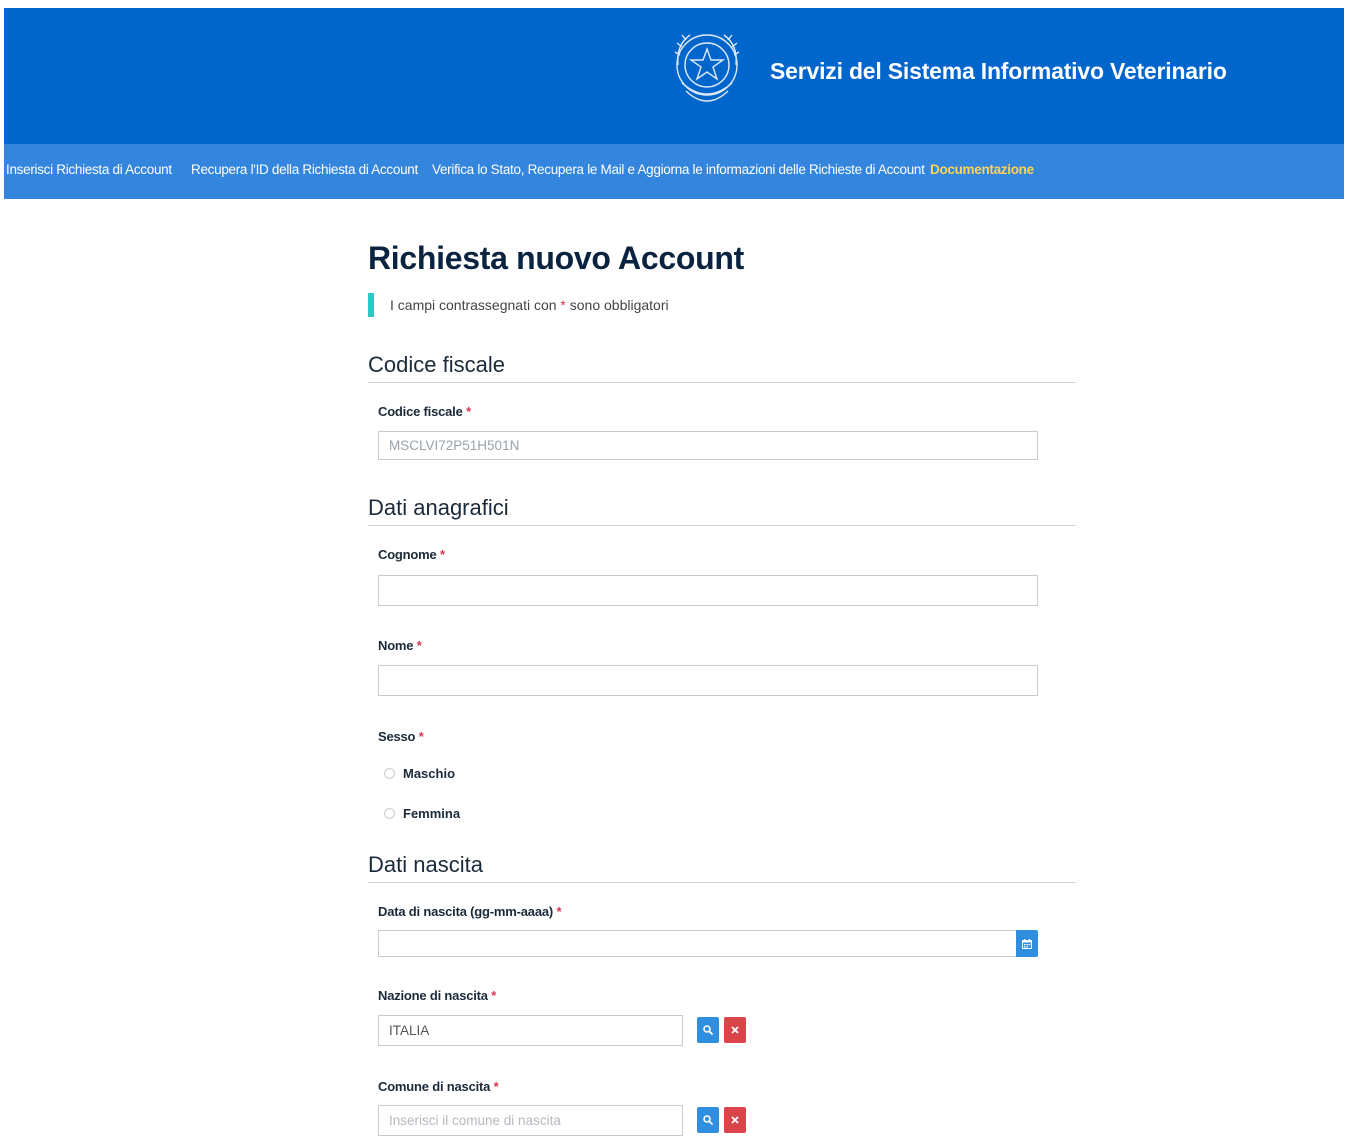  I want to click on nazione-search-button, so click(708, 1030).